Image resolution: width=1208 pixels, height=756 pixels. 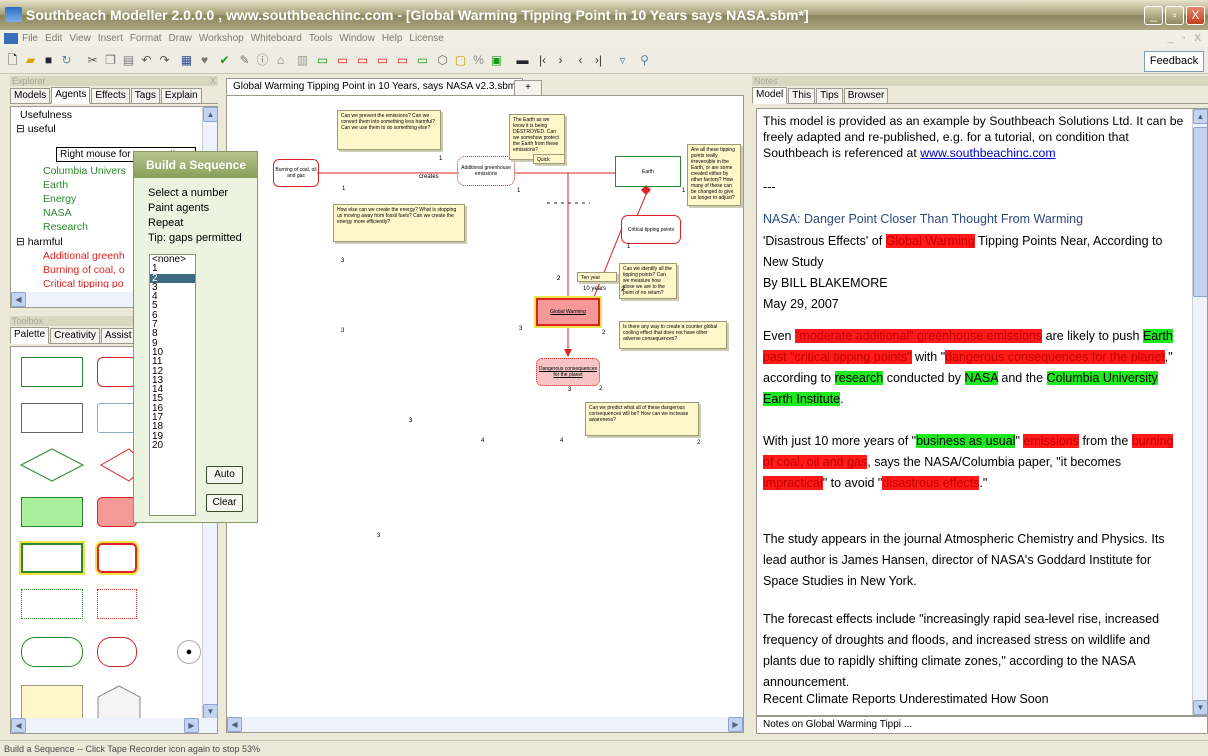 What do you see at coordinates (92, 60) in the screenshot?
I see `cut-icon: ✂` at bounding box center [92, 60].